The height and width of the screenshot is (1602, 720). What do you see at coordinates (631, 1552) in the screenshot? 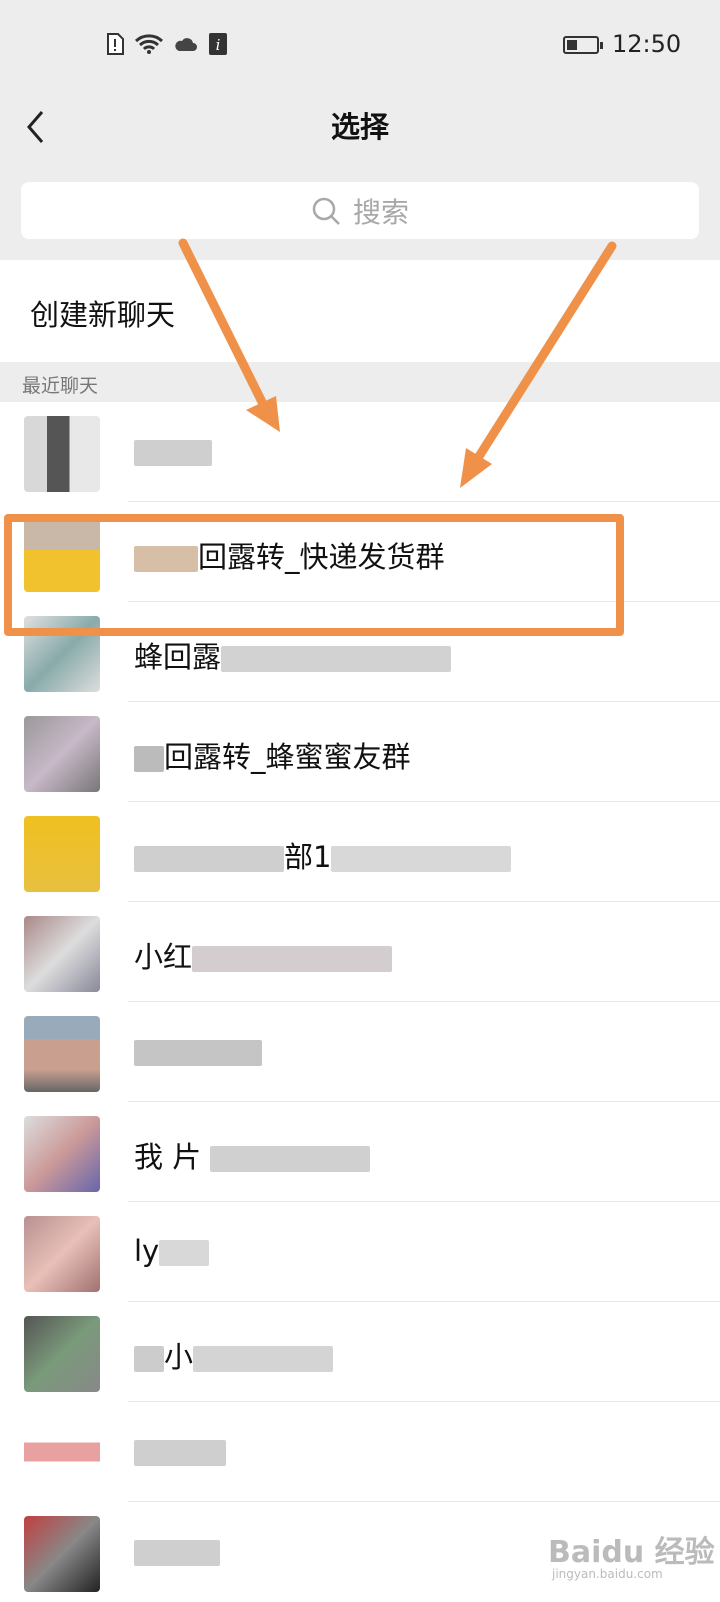
I see `watermark-logo: Baidu 经验` at bounding box center [631, 1552].